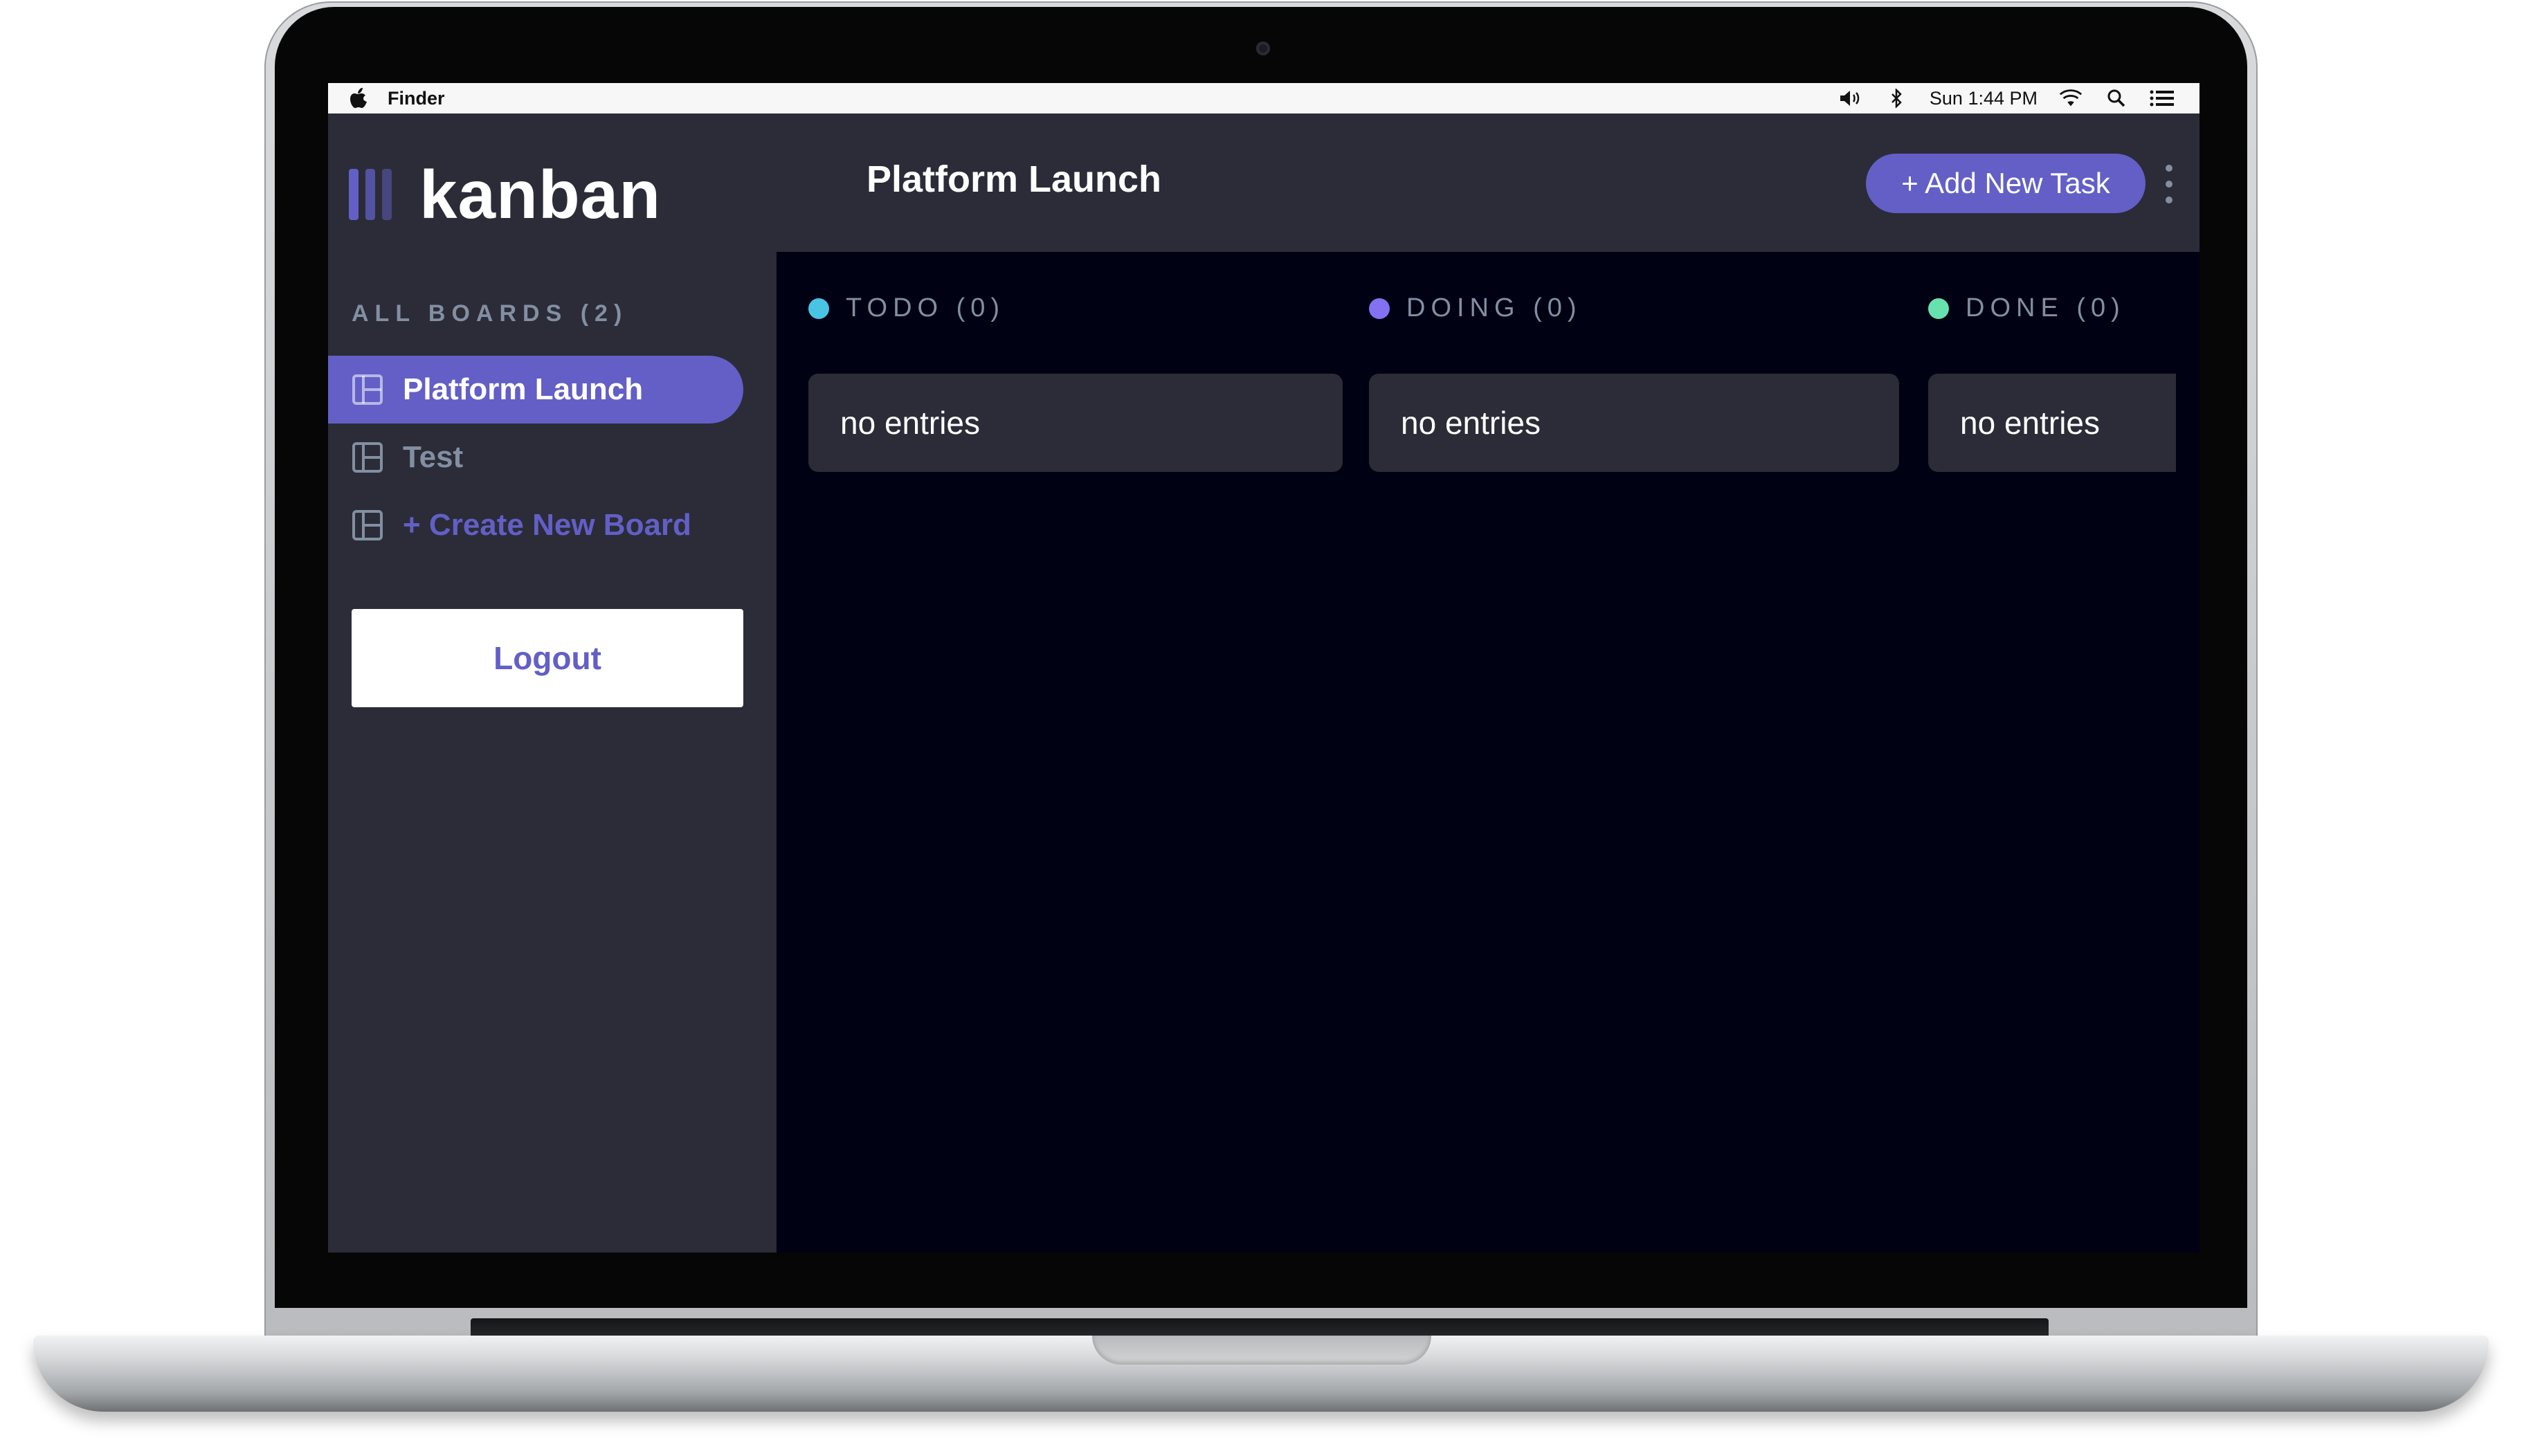 This screenshot has height=1456, width=2522. What do you see at coordinates (370, 194) in the screenshot?
I see `logo-bars-icon` at bounding box center [370, 194].